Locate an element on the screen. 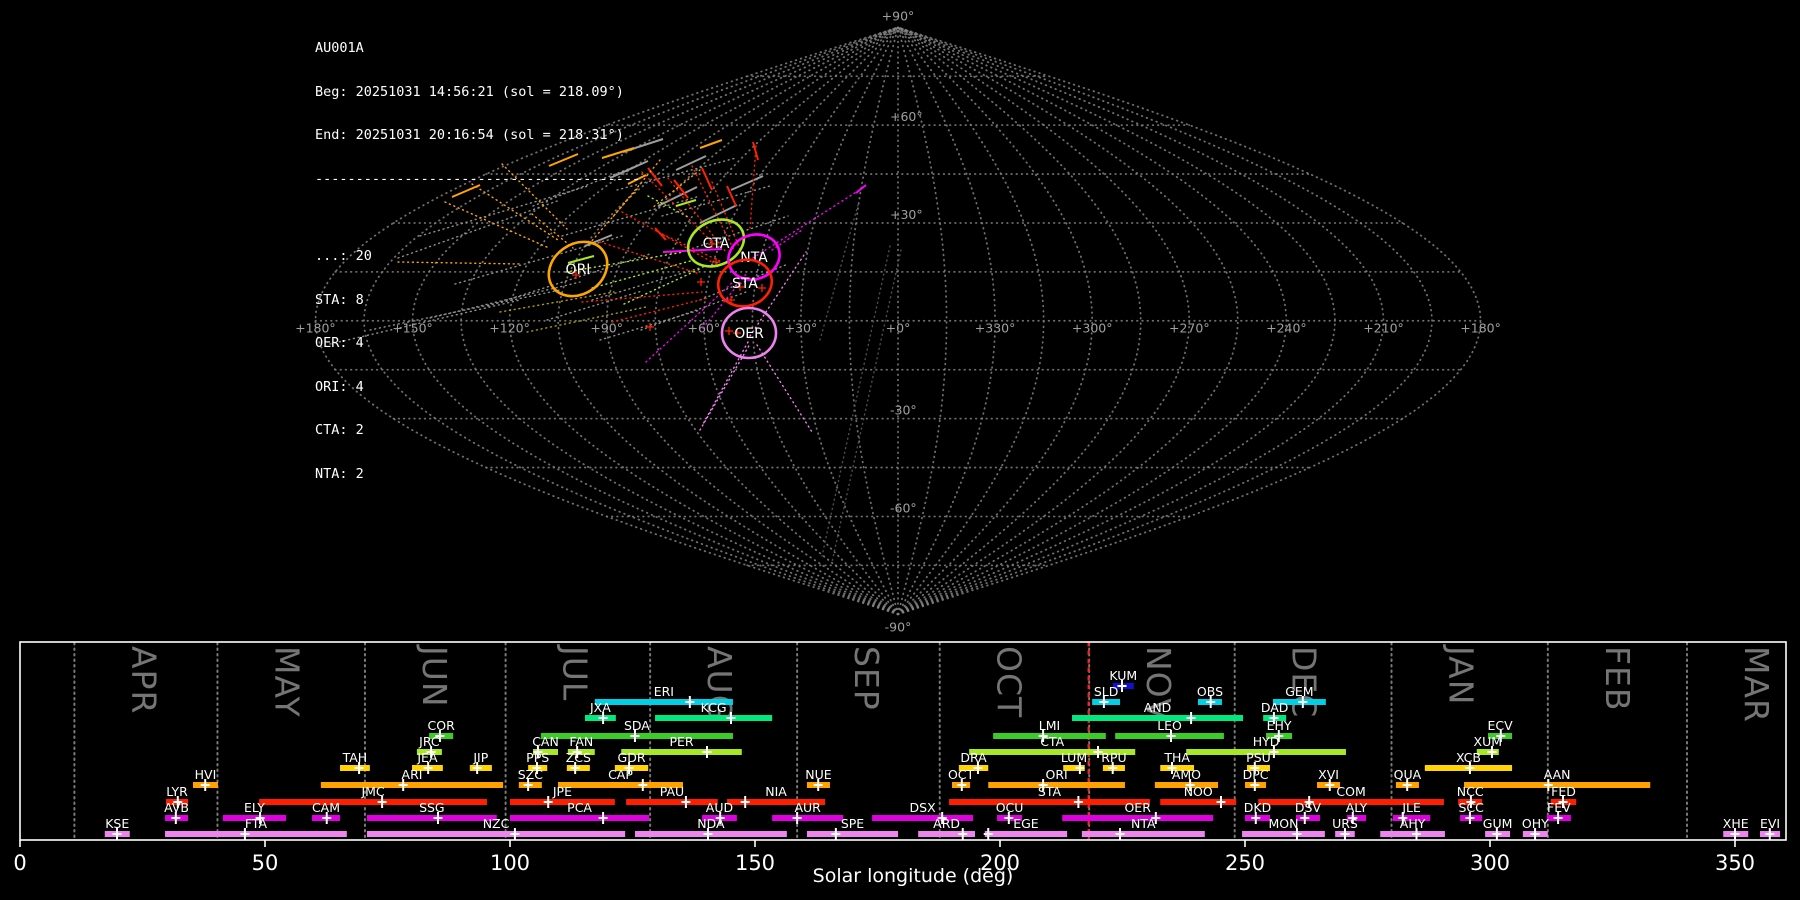 Image resolution: width=1800 pixels, height=900 pixels. station-id: AU001A is located at coordinates (339, 48).